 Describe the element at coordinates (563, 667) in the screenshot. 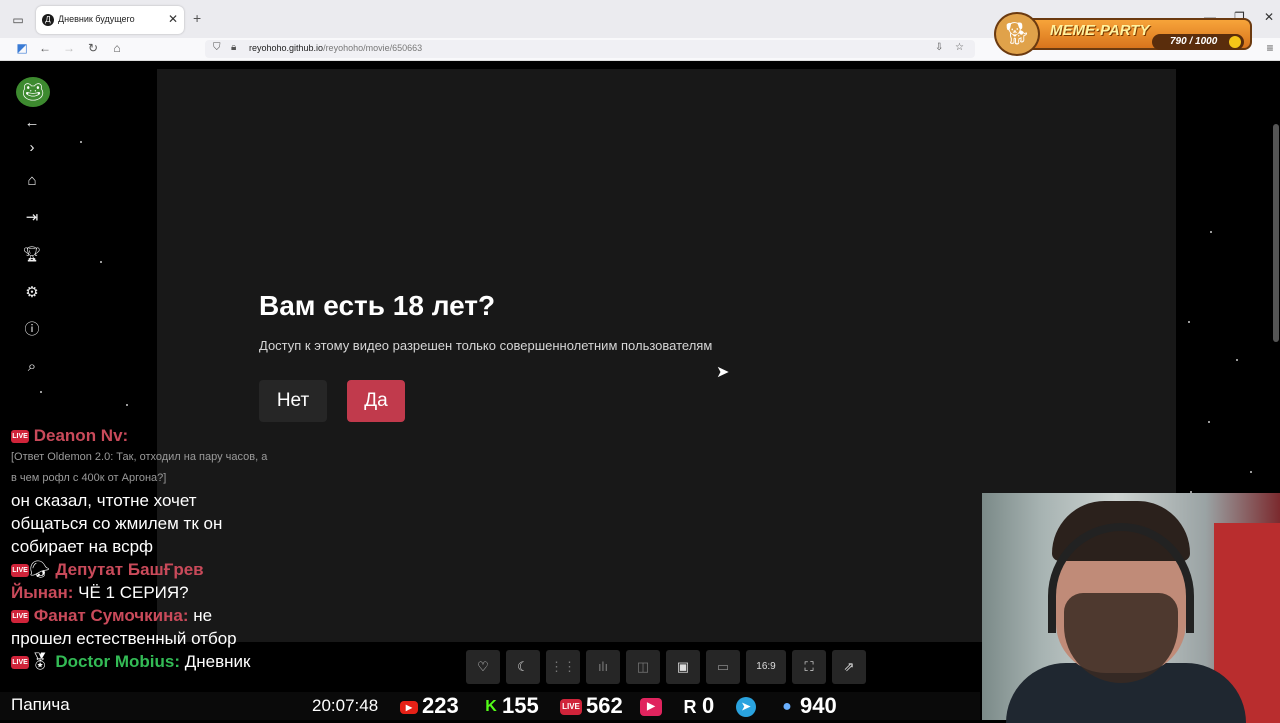

I see `grid-pattern-icon: ⋮⋮` at that location.